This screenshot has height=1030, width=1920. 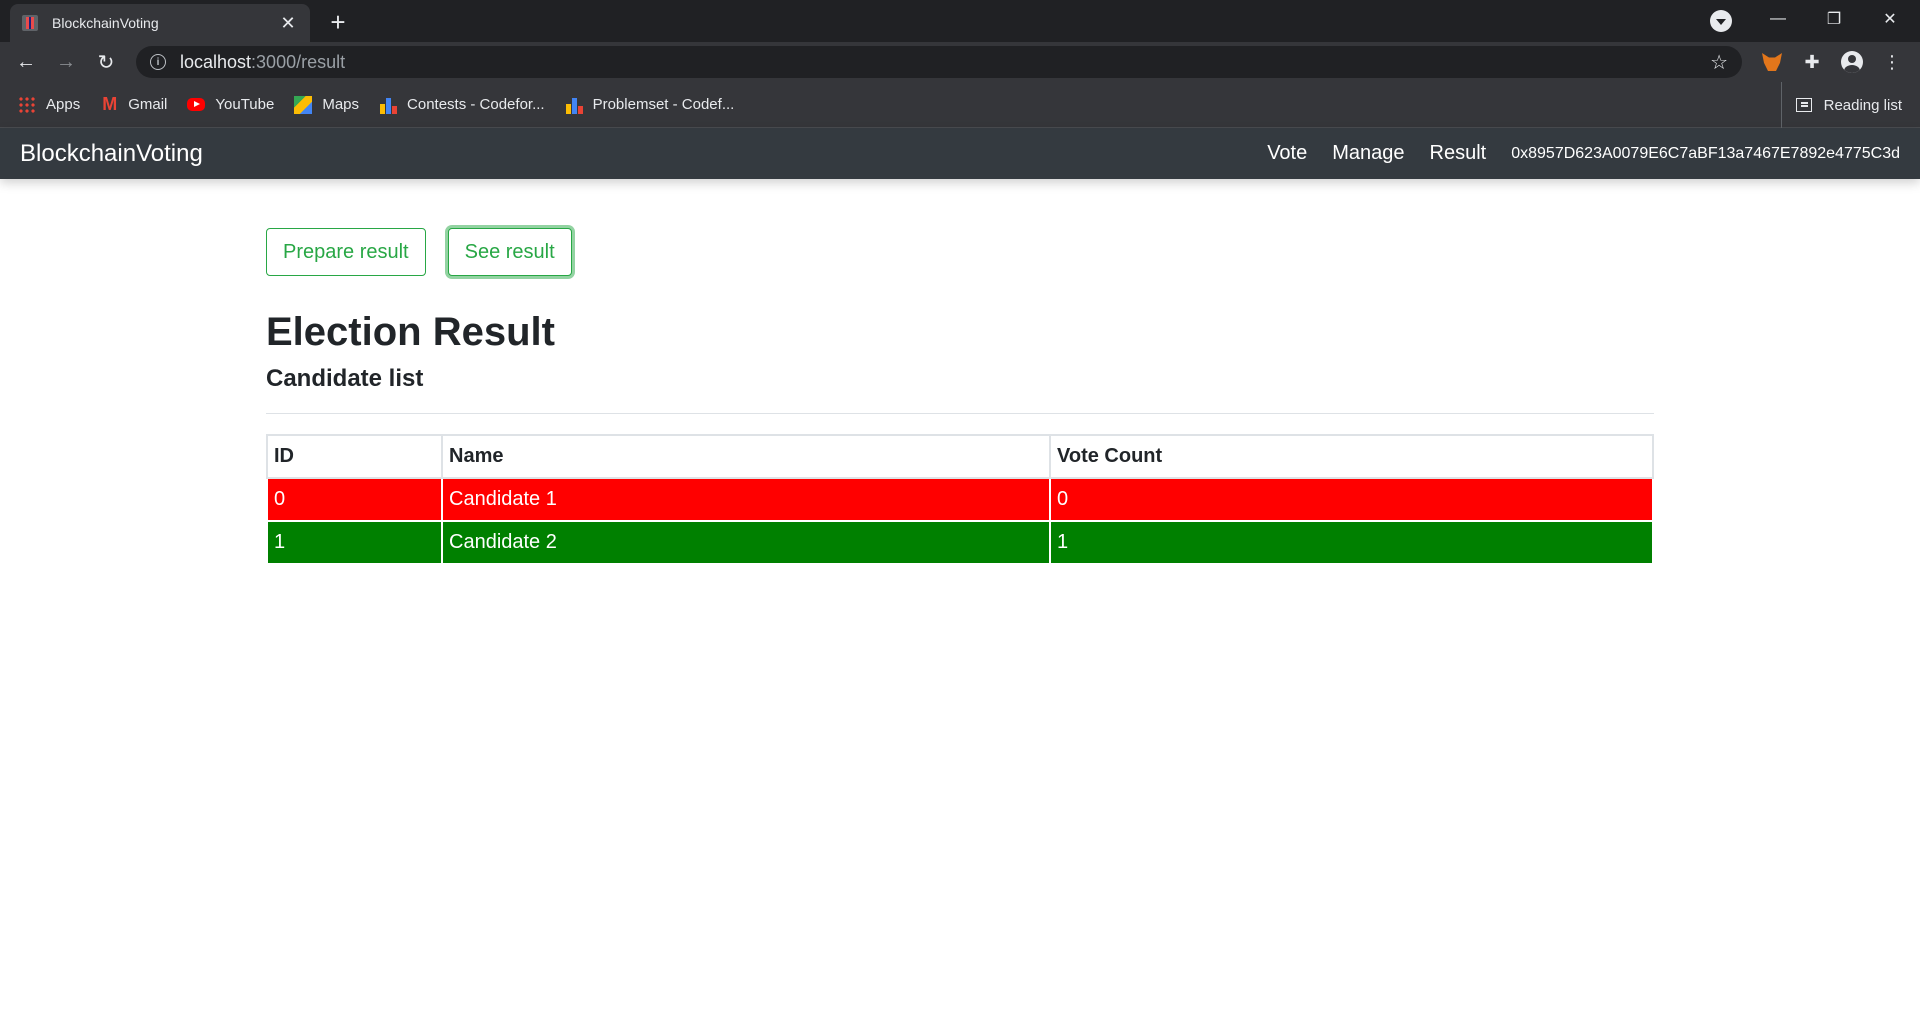 I want to click on bookmark-label: Apps, so click(x=63, y=104).